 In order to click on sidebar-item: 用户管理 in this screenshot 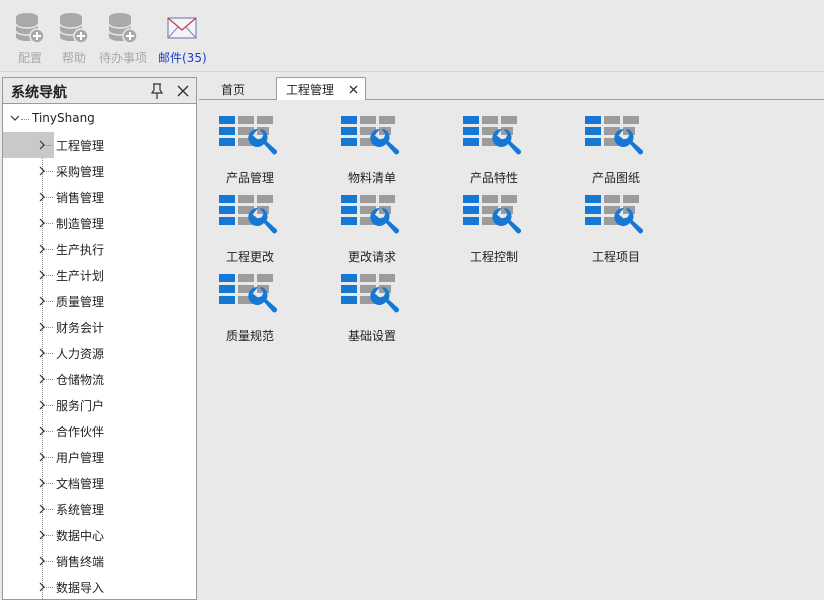, I will do `click(99, 457)`.